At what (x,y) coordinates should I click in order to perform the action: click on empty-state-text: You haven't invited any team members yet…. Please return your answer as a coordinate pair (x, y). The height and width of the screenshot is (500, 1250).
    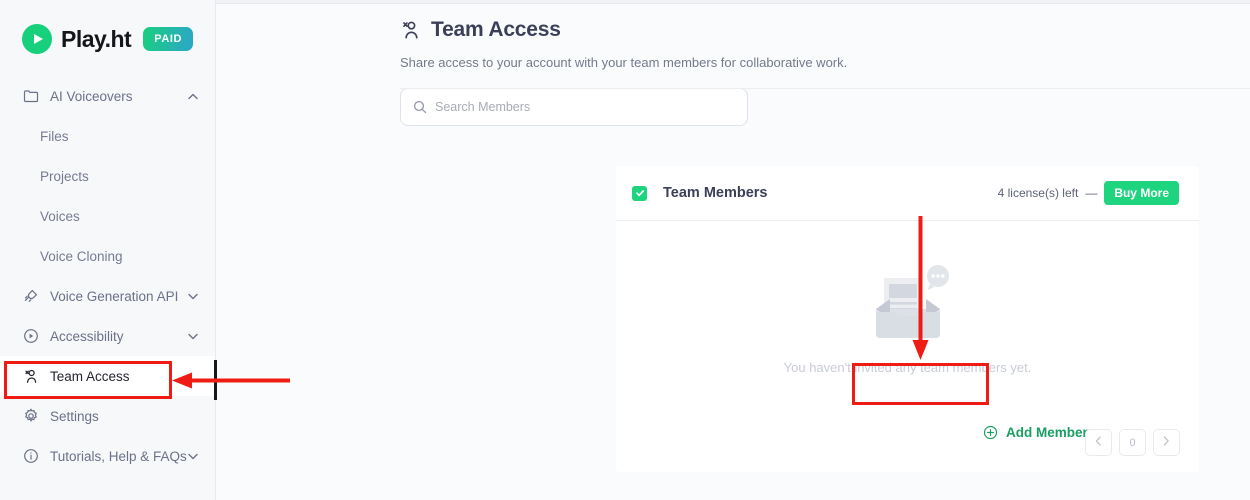
    Looking at the image, I should click on (907, 367).